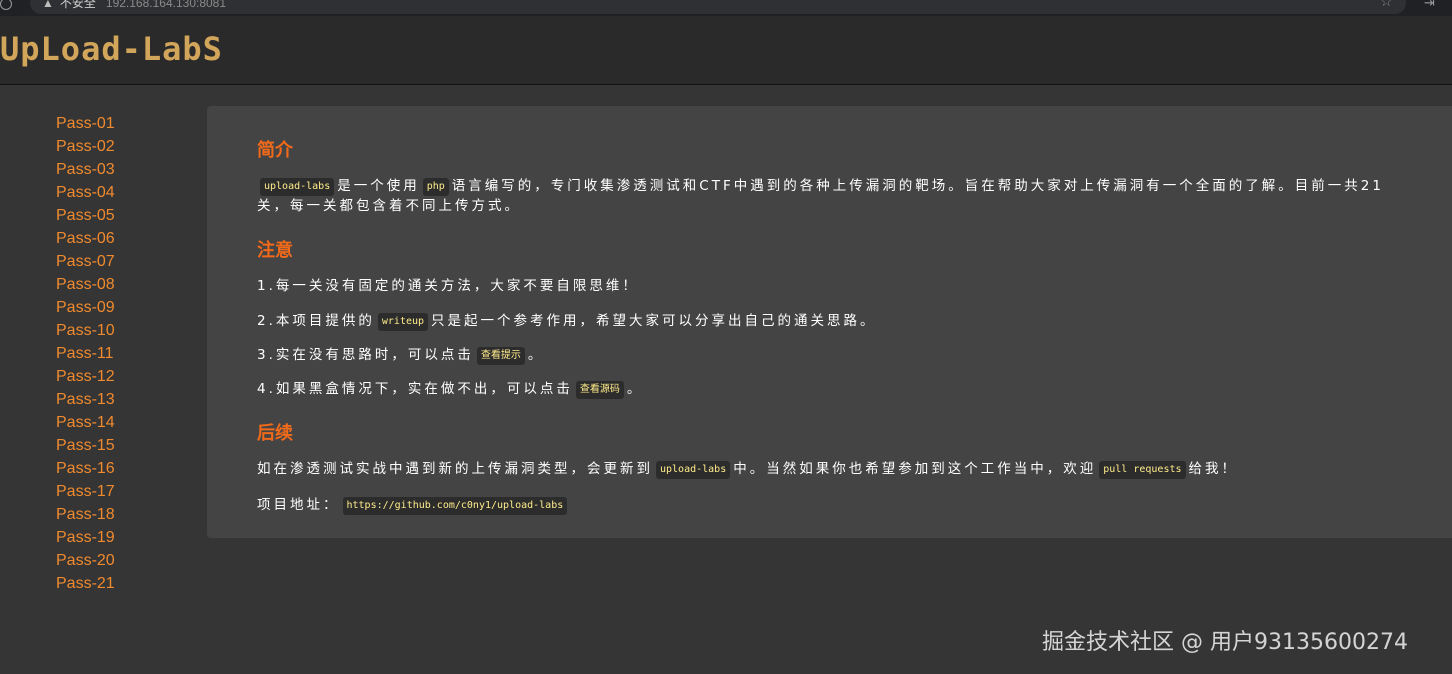 The image size is (1452, 674). Describe the element at coordinates (116, 376) in the screenshot. I see `sidebar-item-pass-12: Pass-12` at that location.